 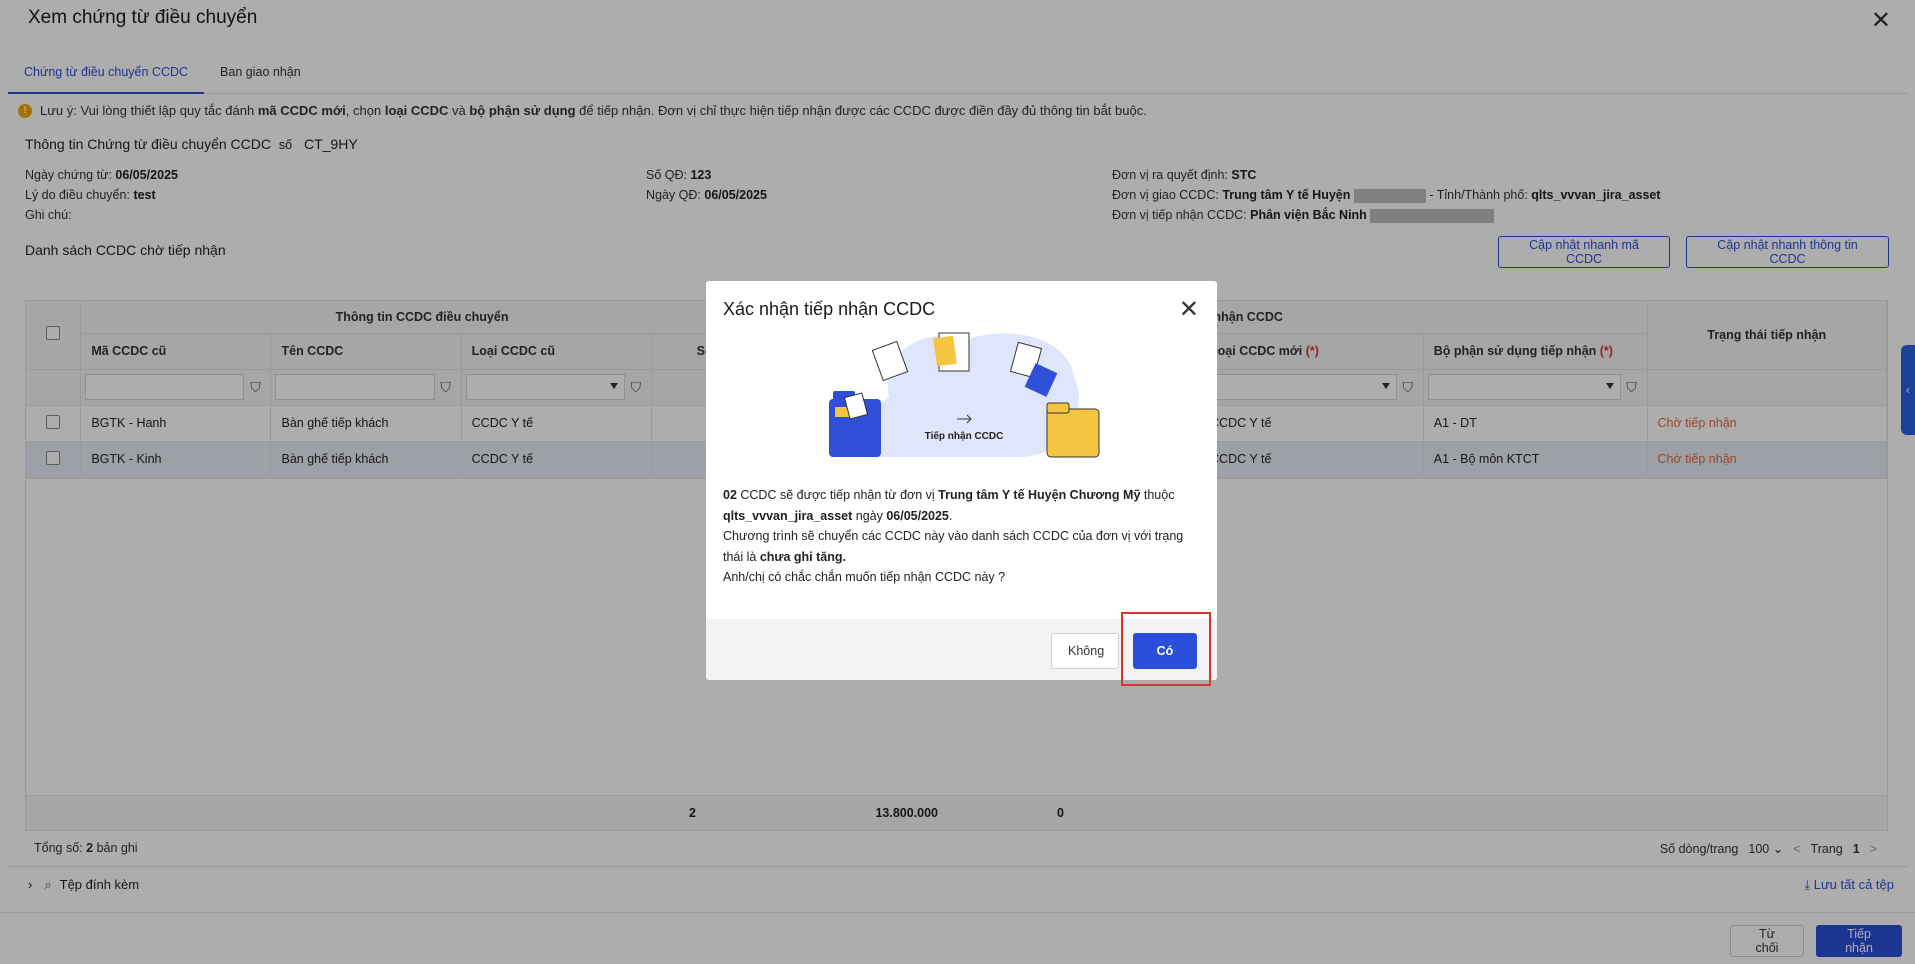 I want to click on no-button: Không, so click(x=1085, y=651).